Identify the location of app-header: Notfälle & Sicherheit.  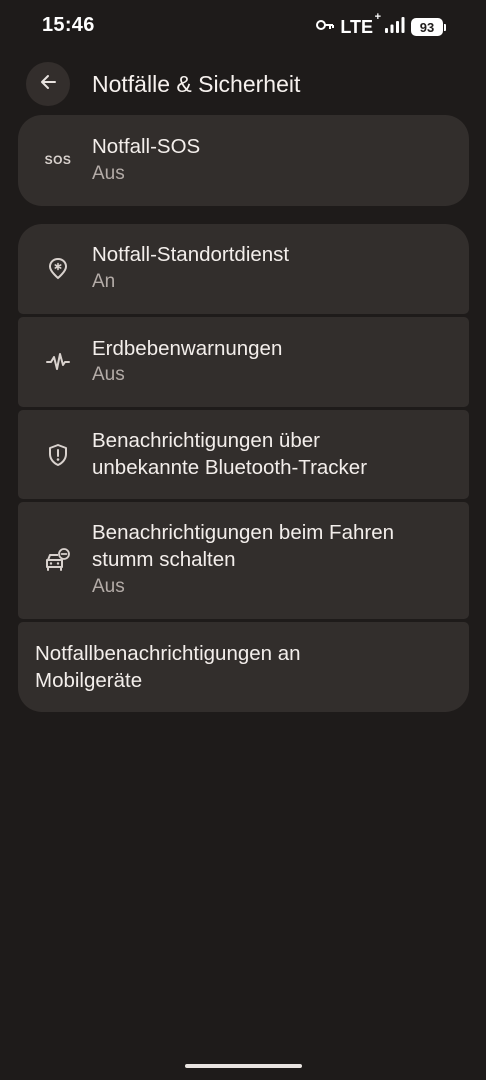
(243, 85).